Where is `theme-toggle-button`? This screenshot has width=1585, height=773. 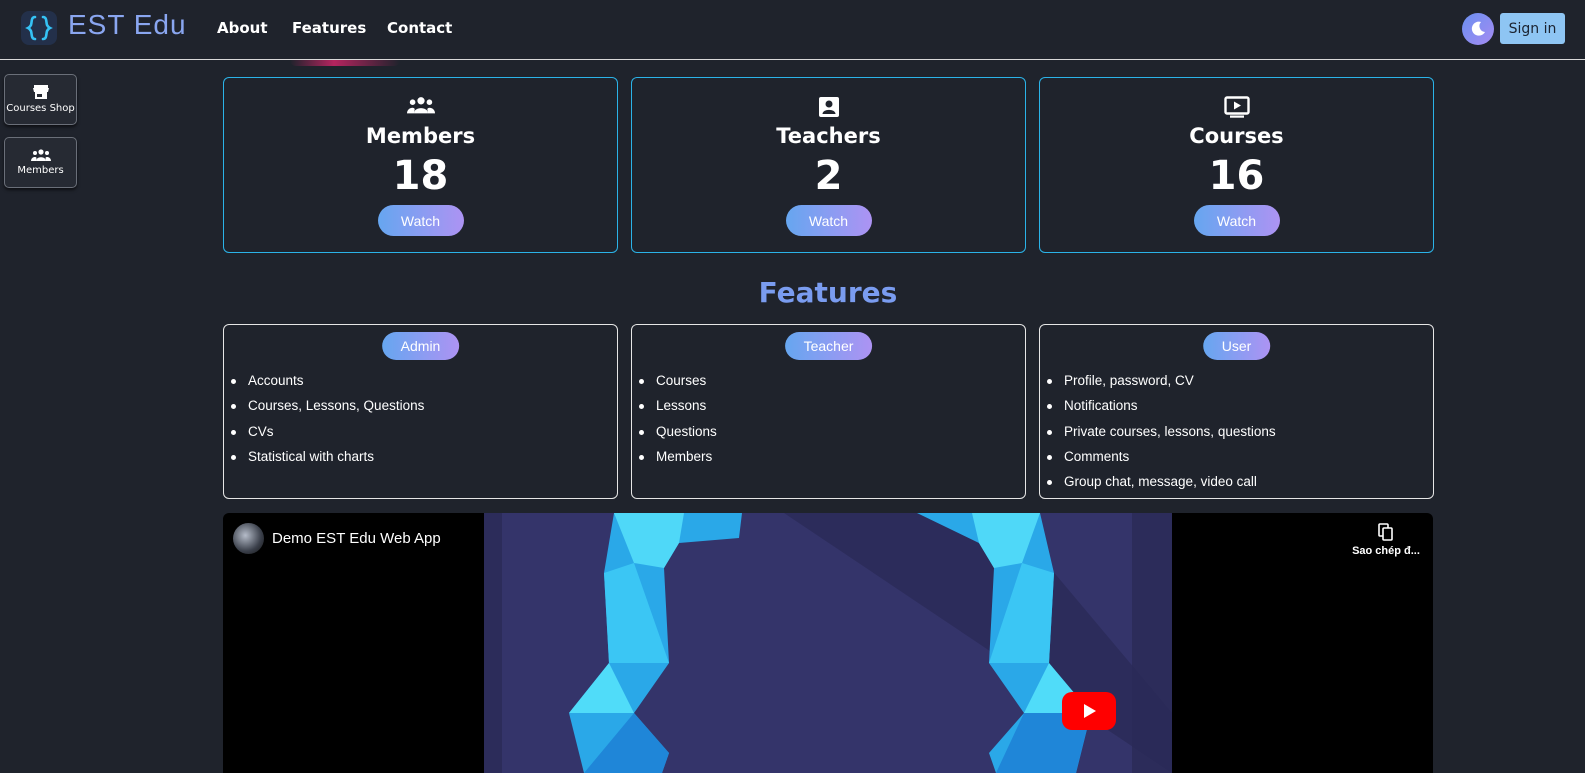
theme-toggle-button is located at coordinates (1478, 29).